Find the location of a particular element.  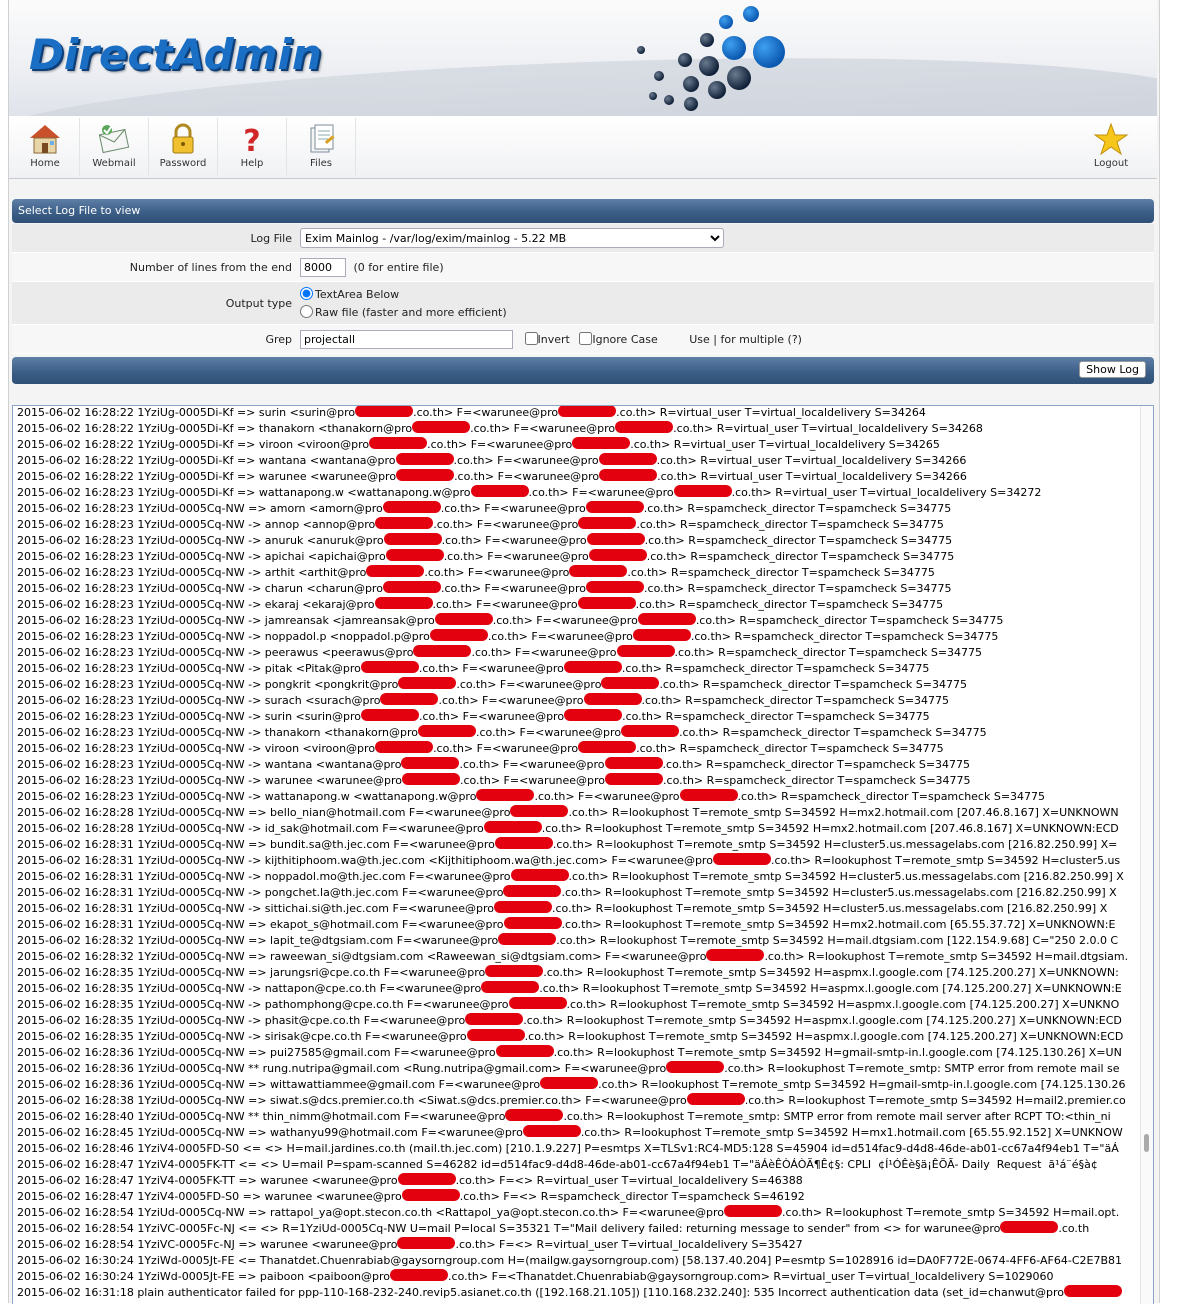

ignore-case-checkbox is located at coordinates (586, 338).